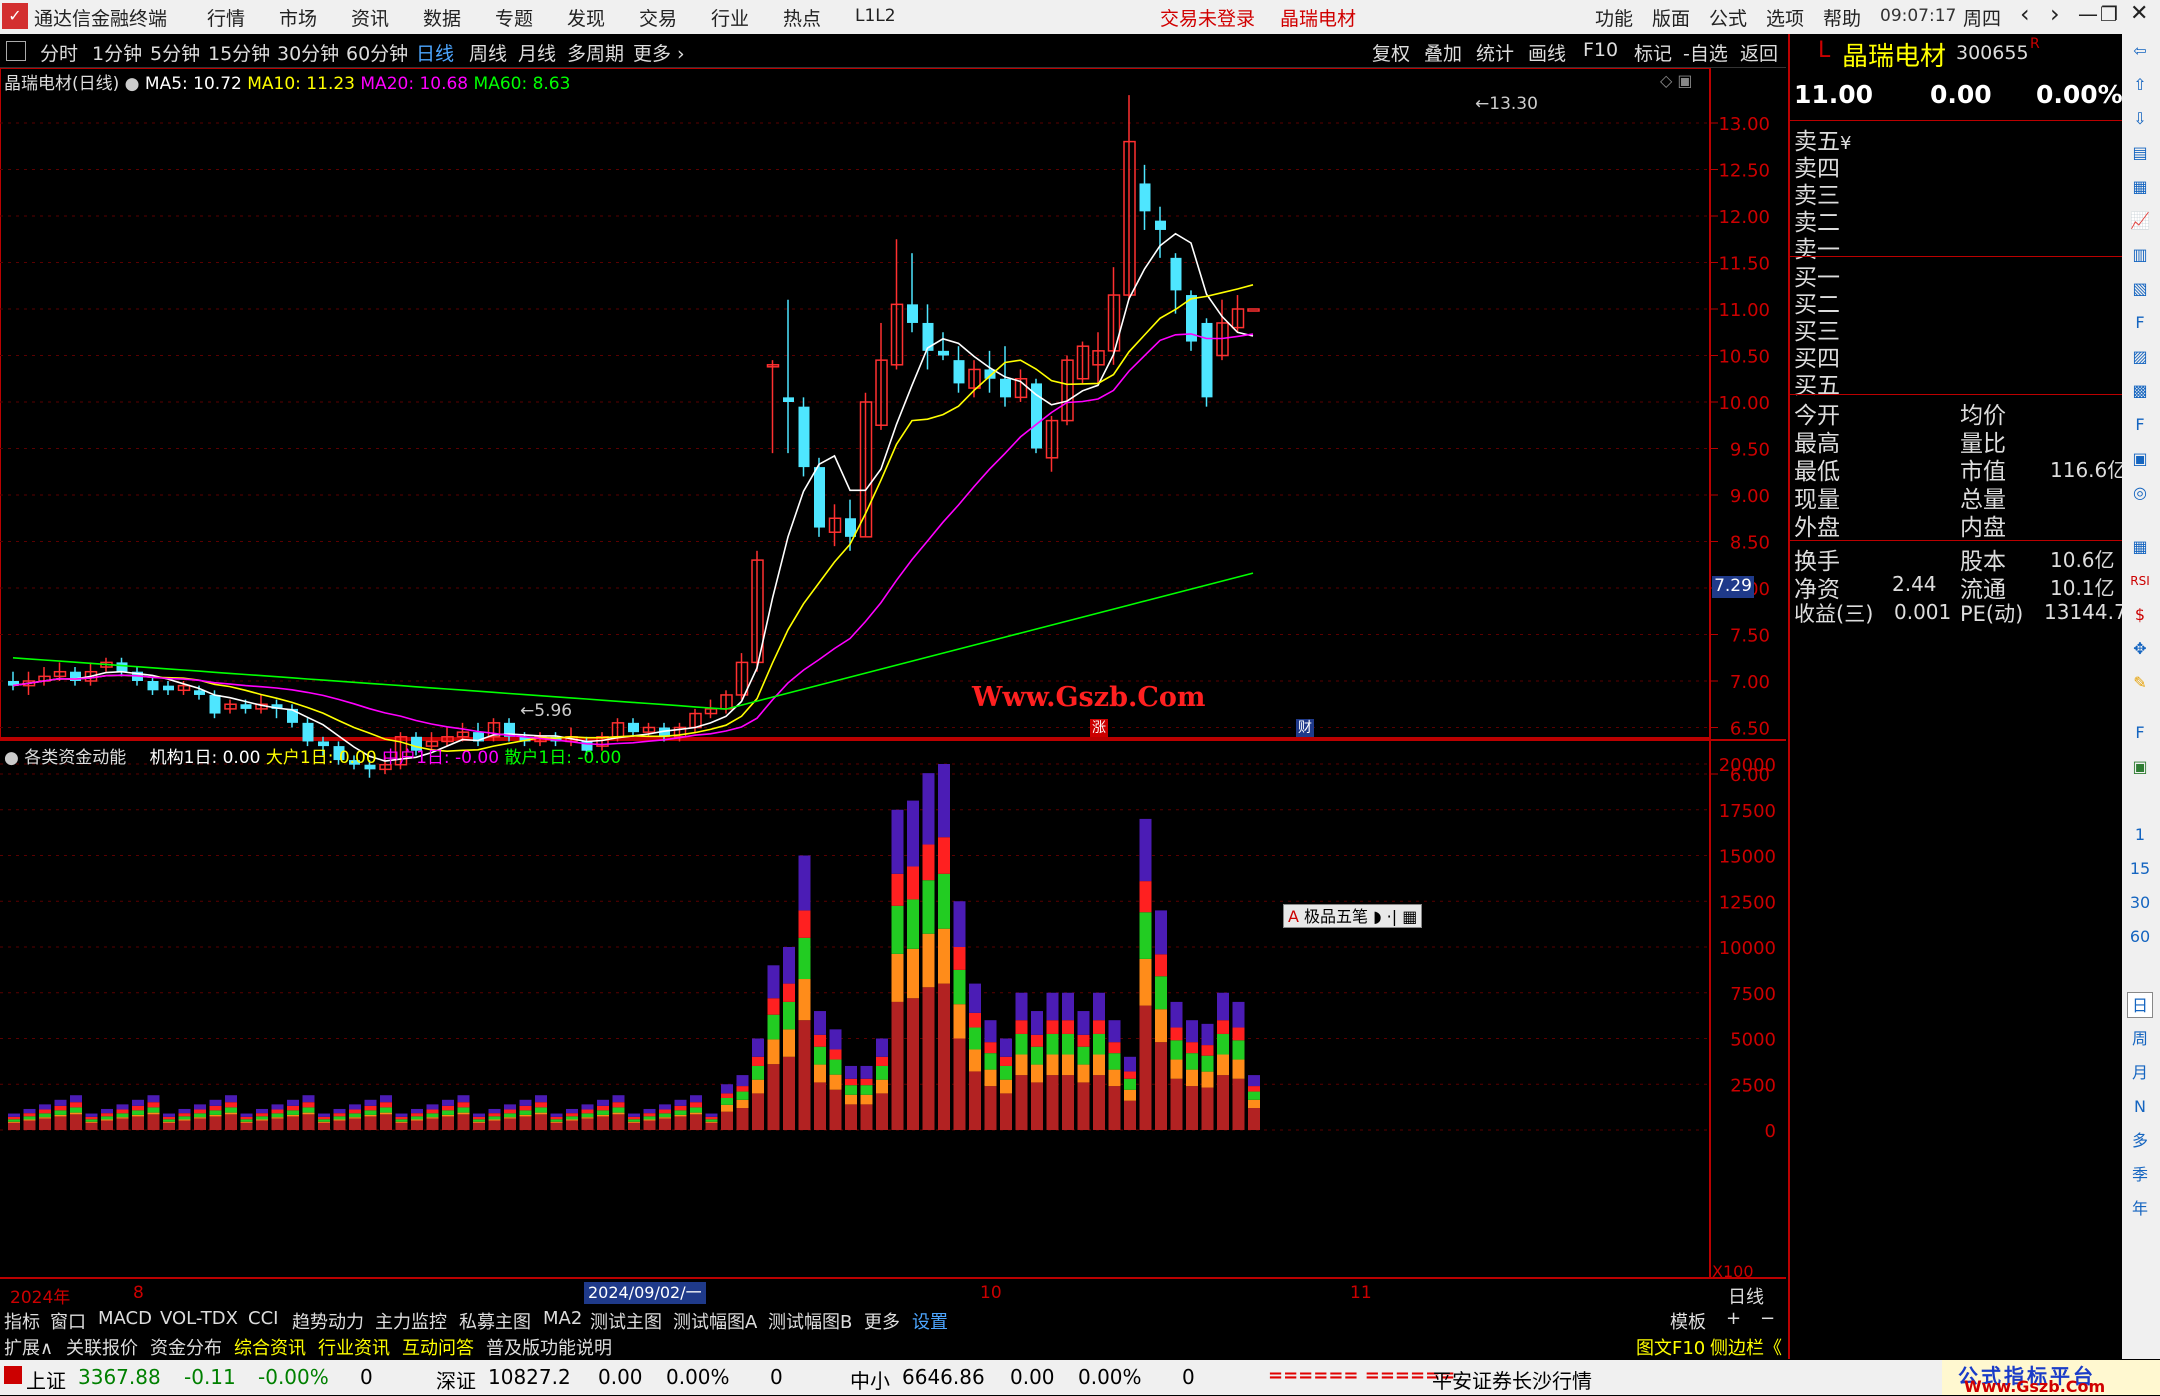 Image resolution: width=2160 pixels, height=1396 pixels. I want to click on trade-status: 交易未登录, so click(1207, 17).